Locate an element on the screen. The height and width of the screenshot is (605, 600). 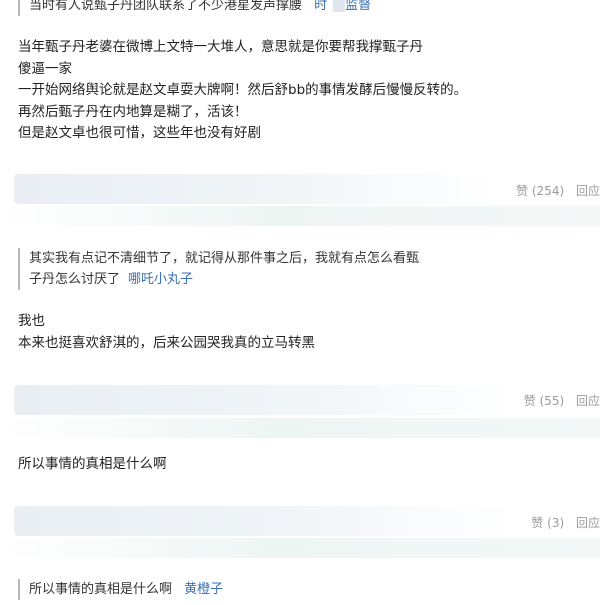
quote-user-link: 哪吒小丸子 is located at coordinates (160, 279).